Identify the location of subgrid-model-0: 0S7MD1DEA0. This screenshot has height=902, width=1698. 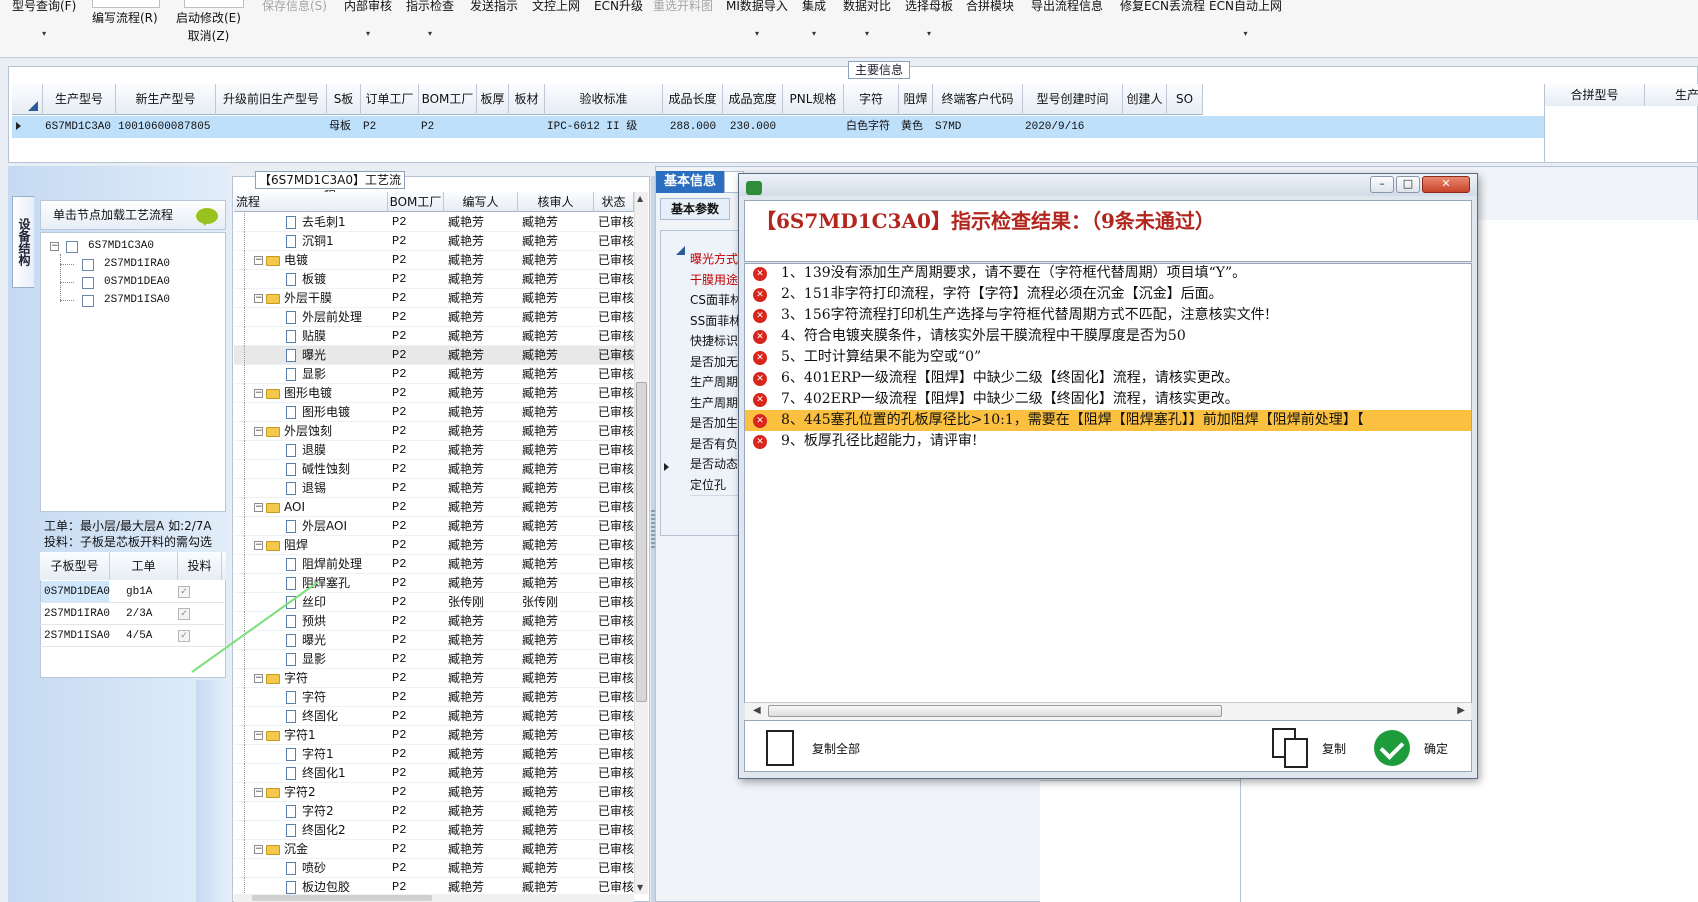
(77, 592).